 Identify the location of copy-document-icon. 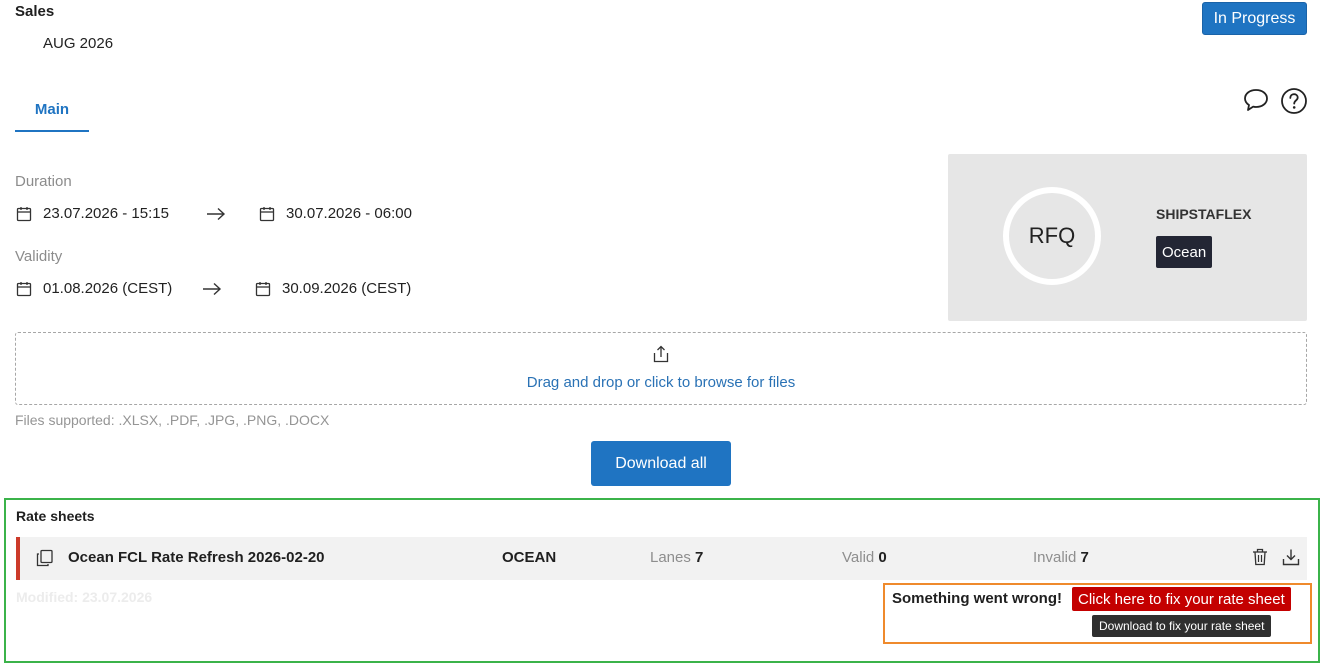
(44, 558).